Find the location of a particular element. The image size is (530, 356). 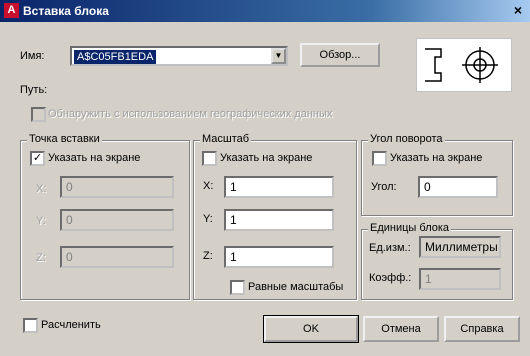

explode-checkbox is located at coordinates (30, 325).